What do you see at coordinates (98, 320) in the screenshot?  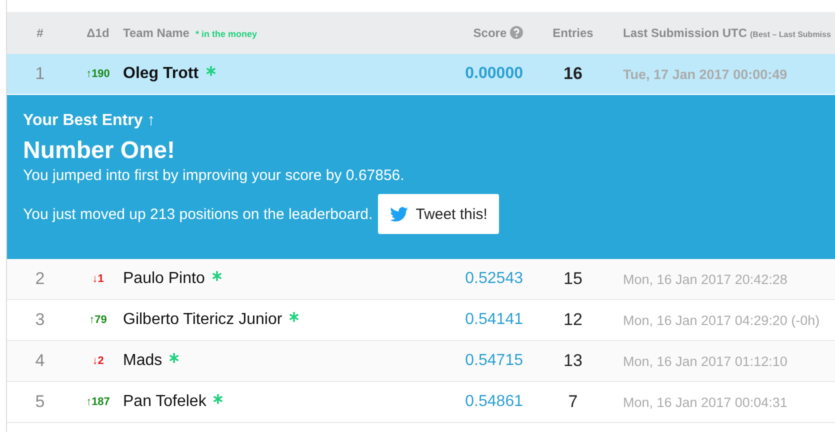 I see `rank-change: ↑79` at bounding box center [98, 320].